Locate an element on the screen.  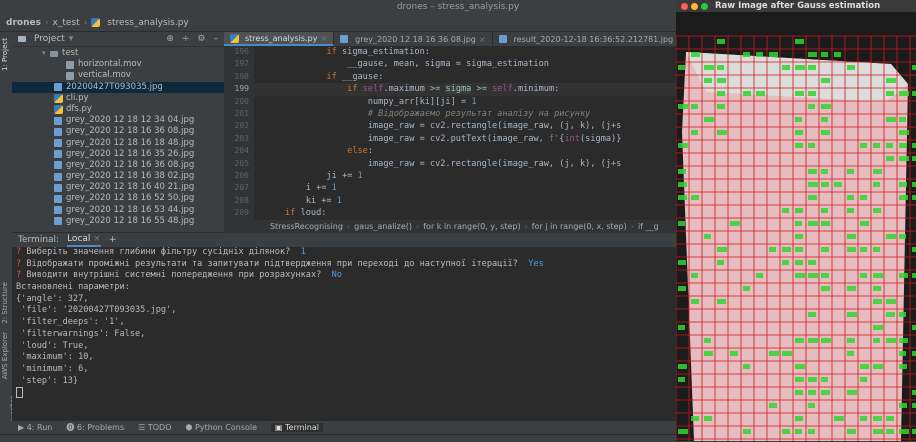
code-line: i += 1 is located at coordinates (465, 188).